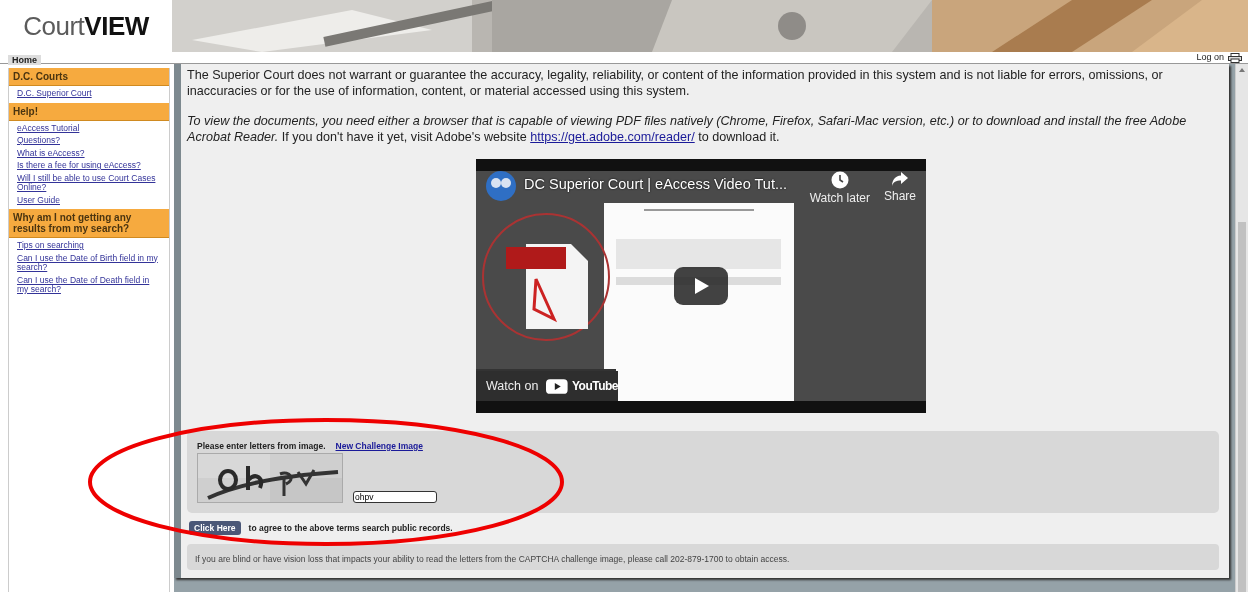 Image resolution: width=1248 pixels, height=592 pixels. I want to click on sidebar-link: Can I use the Date of Death field in my search?, so click(89, 285).